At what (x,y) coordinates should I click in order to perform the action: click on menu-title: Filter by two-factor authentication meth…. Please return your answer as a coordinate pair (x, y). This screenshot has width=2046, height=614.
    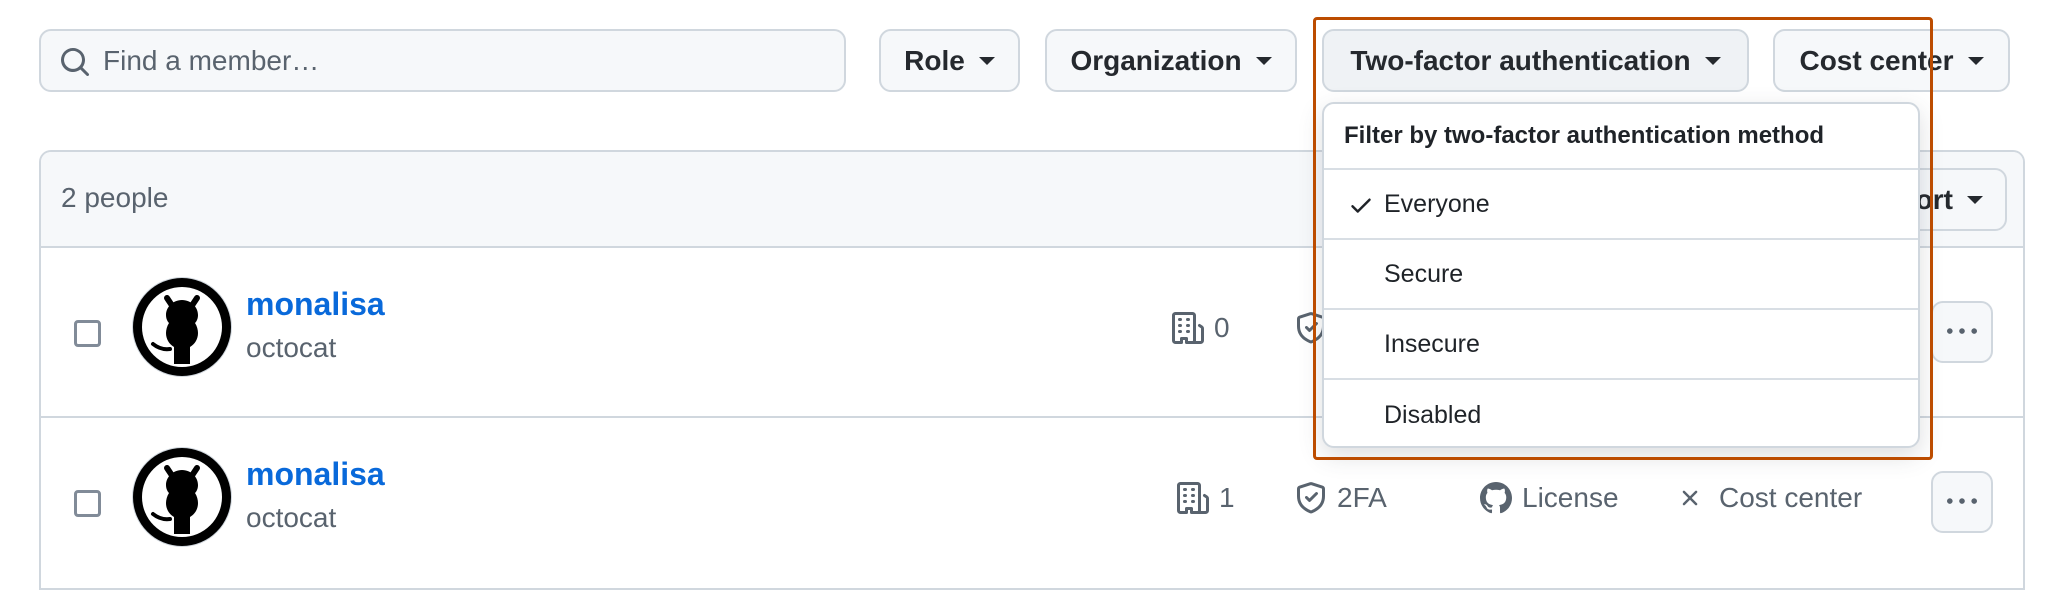
    Looking at the image, I should click on (1621, 137).